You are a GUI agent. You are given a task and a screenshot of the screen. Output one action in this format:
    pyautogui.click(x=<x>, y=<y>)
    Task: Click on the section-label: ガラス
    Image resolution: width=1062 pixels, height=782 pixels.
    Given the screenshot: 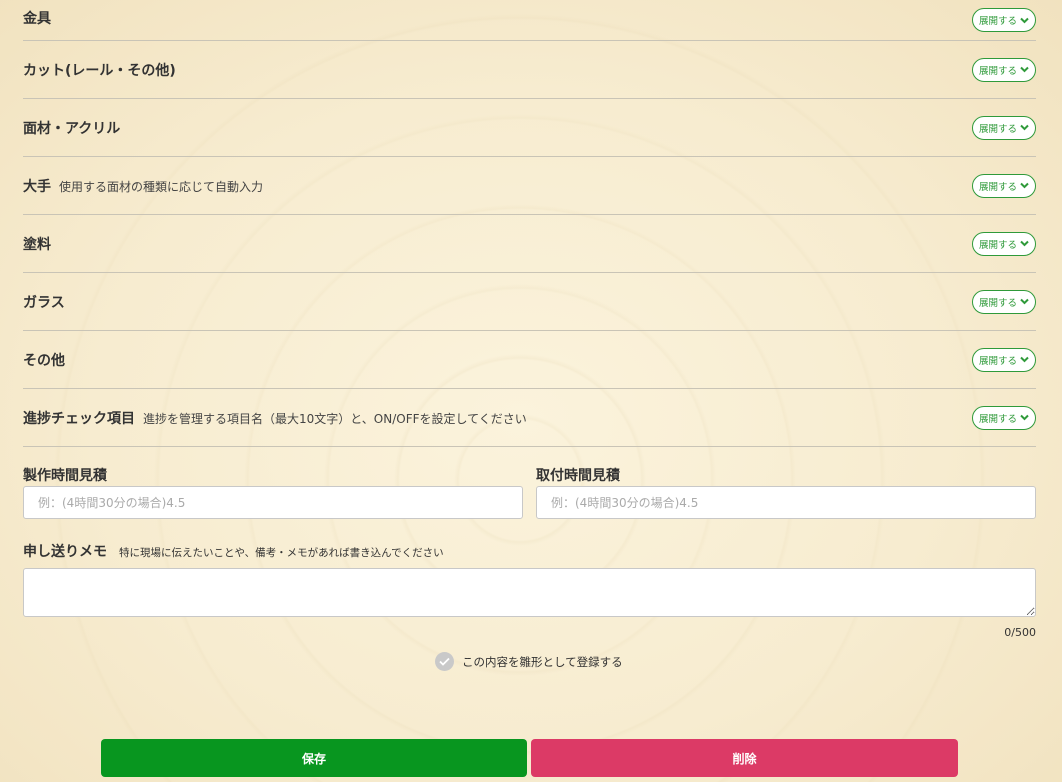 What is the action you would take?
    pyautogui.click(x=44, y=302)
    